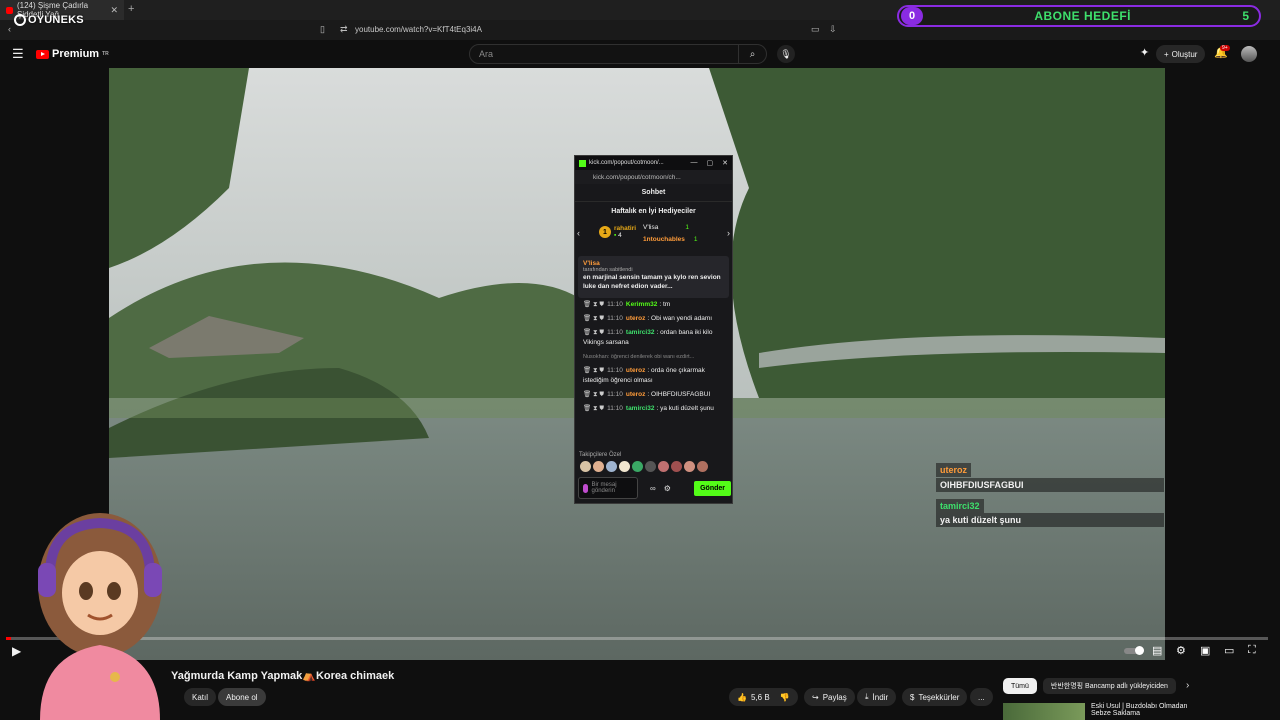 This screenshot has width=1280, height=720. I want to click on new-tab-button: +, so click(131, 9).